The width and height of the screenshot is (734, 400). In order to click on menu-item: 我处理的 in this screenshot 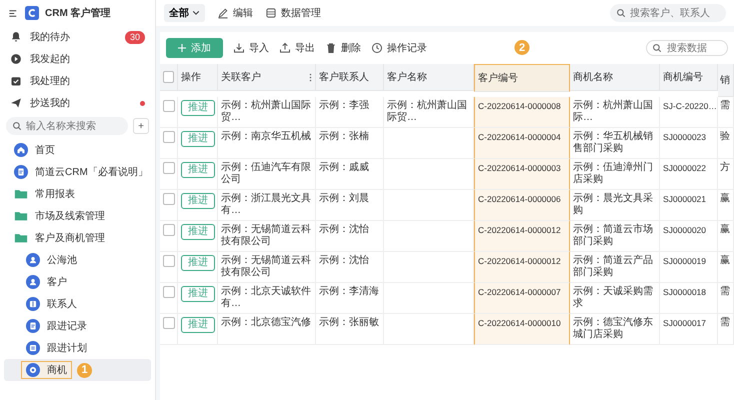, I will do `click(77, 81)`.